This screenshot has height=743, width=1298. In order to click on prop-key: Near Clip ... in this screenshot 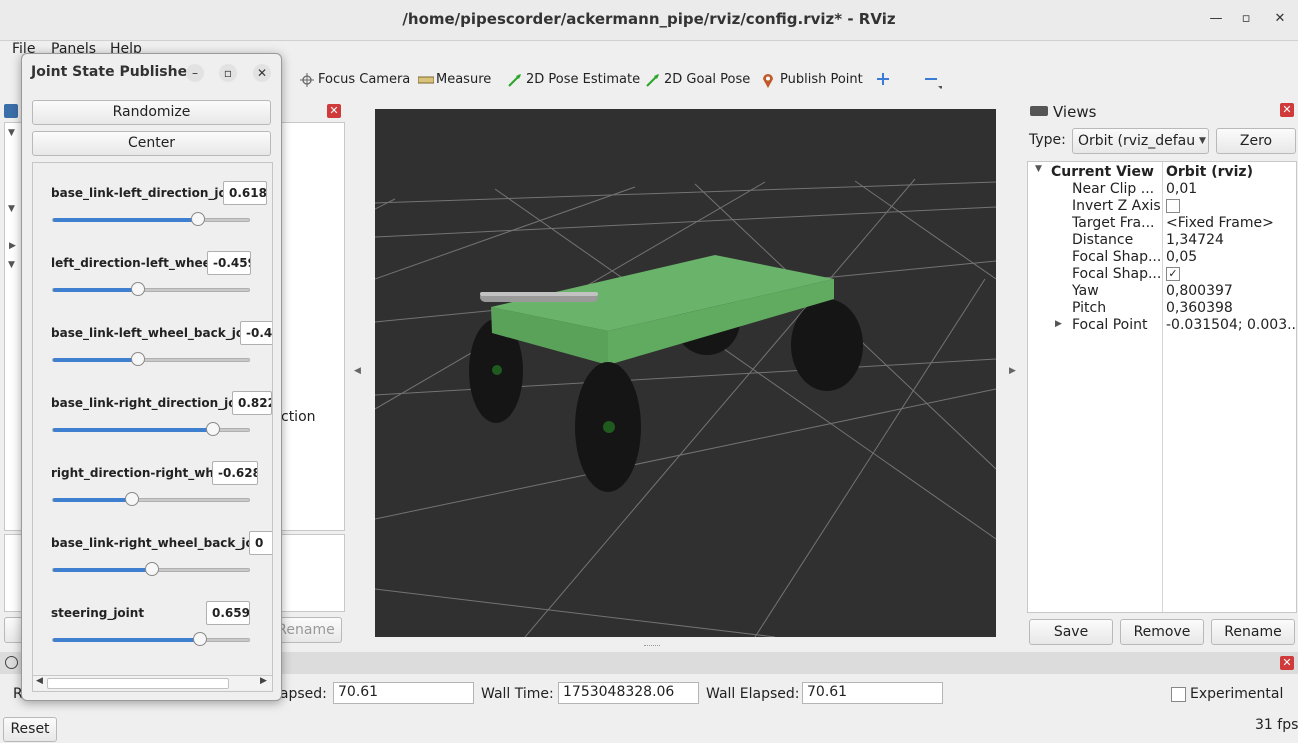, I will do `click(1113, 189)`.